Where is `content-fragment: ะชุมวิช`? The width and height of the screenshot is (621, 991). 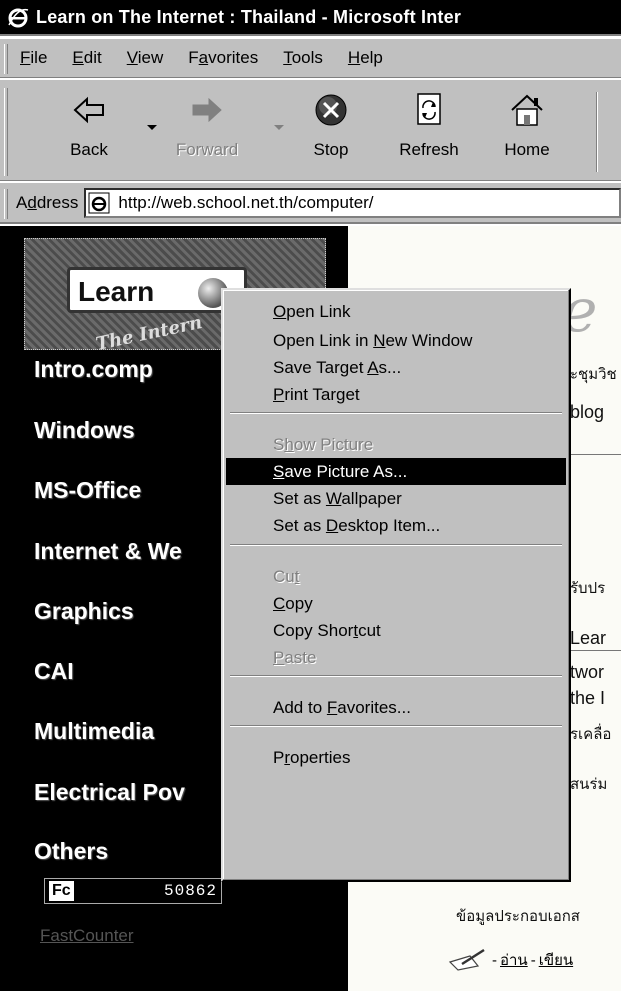 content-fragment: ะชุมวิช is located at coordinates (593, 374).